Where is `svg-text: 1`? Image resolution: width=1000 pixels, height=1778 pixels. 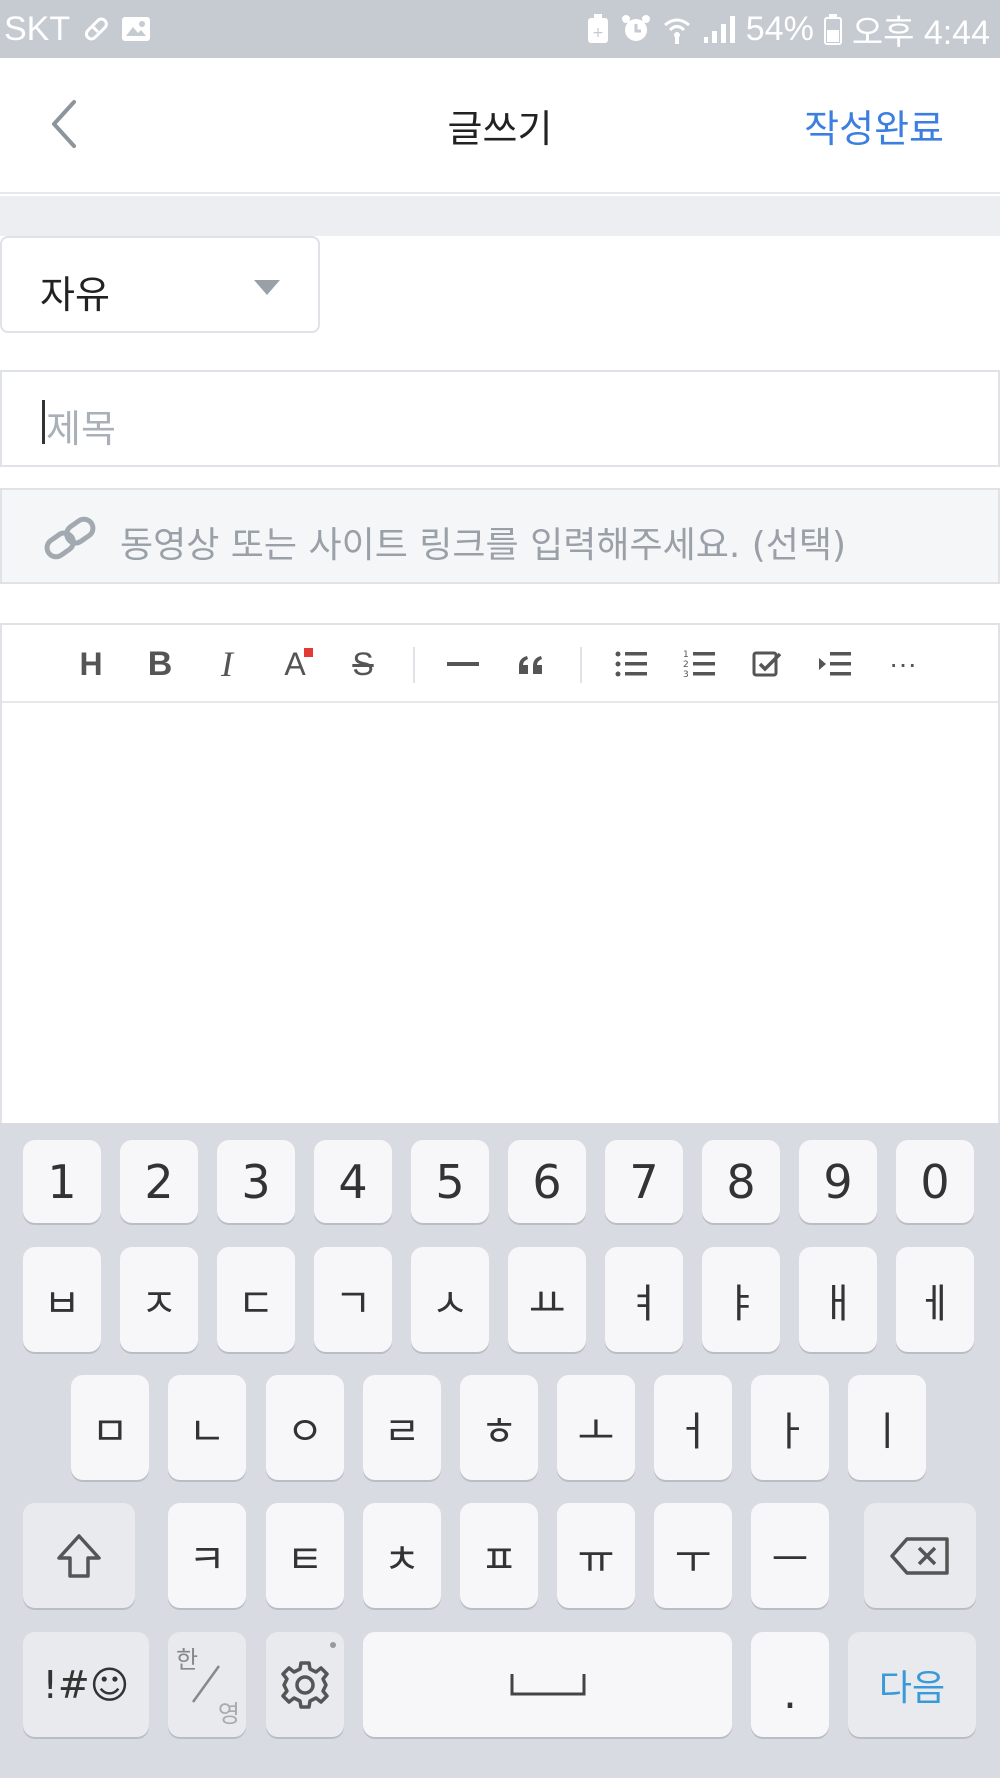 svg-text: 1 is located at coordinates (686, 655).